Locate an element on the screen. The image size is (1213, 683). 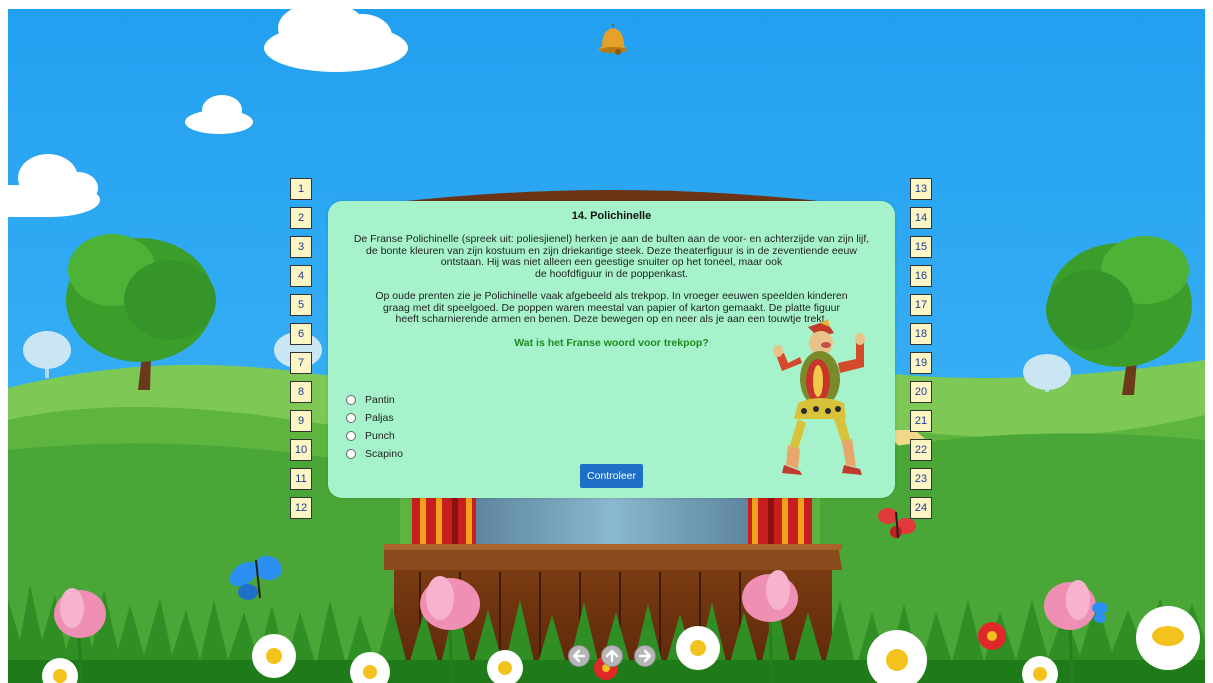
question-button-11: 11 is located at coordinates (301, 479).